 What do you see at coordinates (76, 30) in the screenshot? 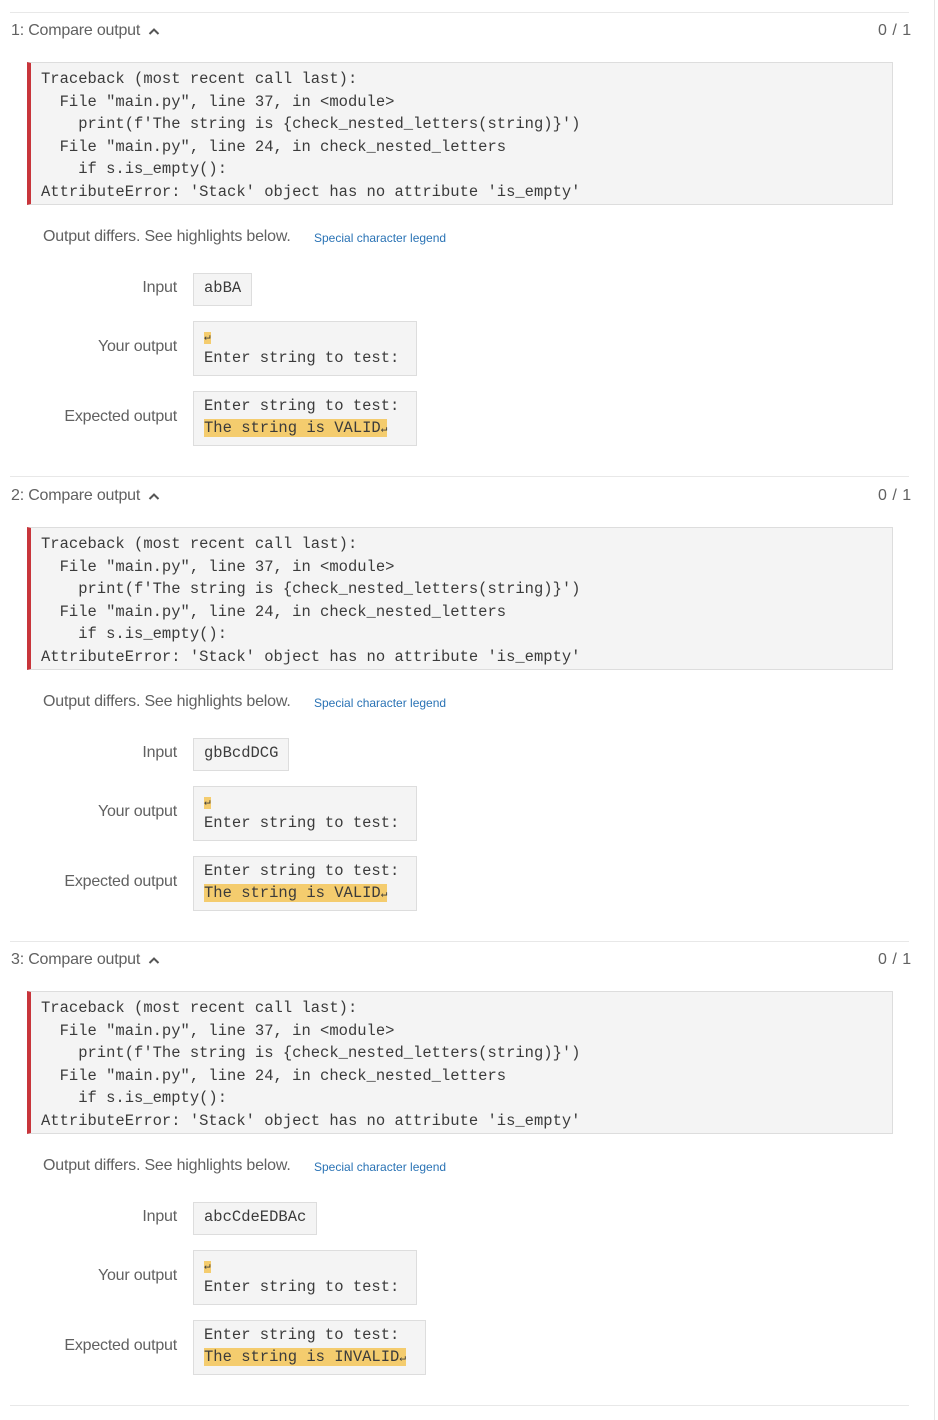
I see `section-title: 1: Compare output` at bounding box center [76, 30].